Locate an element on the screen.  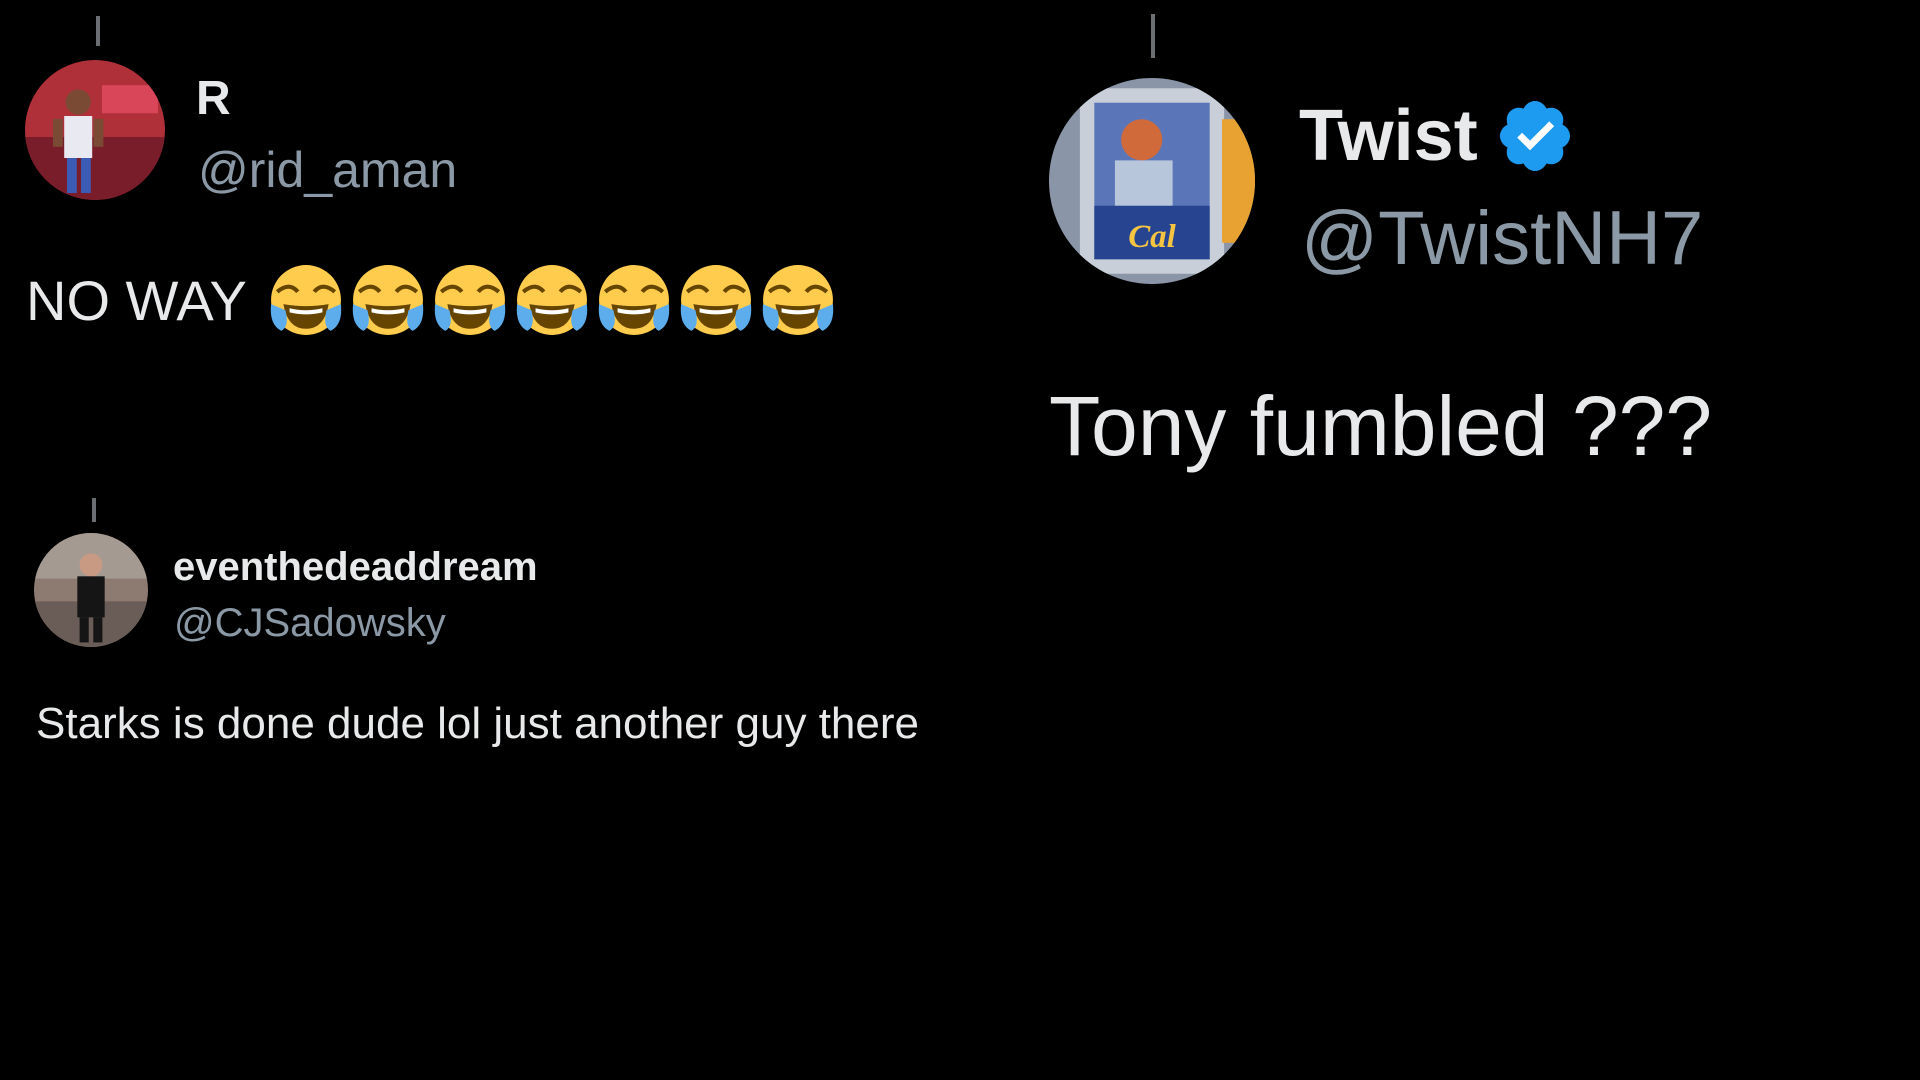
user-handle: @rid_aman is located at coordinates (327, 170).